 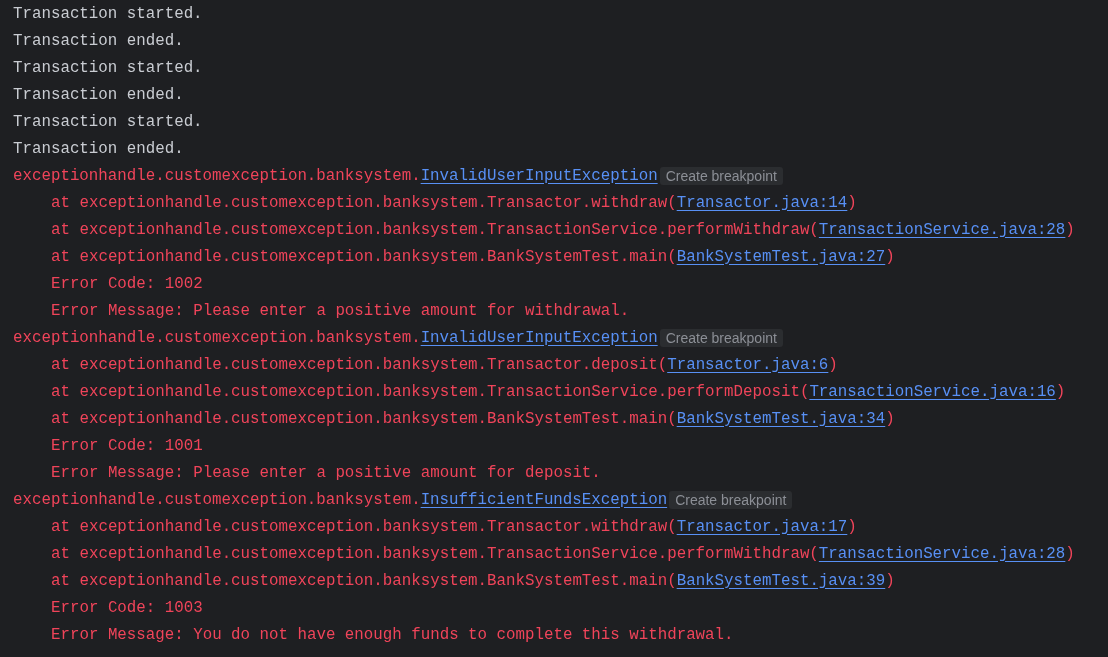 What do you see at coordinates (392, 635) in the screenshot?
I see `error-detail-line: Error Message: You do not have enough funds to complete this withdrawal.` at bounding box center [392, 635].